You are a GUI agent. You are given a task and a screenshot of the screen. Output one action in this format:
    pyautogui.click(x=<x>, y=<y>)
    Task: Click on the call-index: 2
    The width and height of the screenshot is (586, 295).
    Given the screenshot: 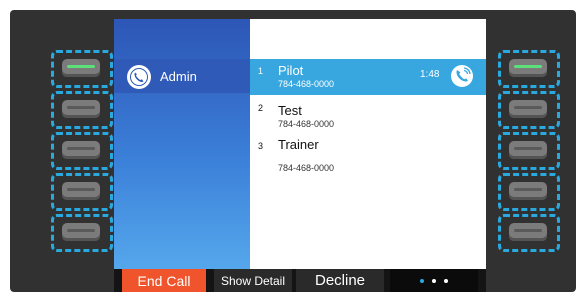 What is the action you would take?
    pyautogui.click(x=261, y=108)
    